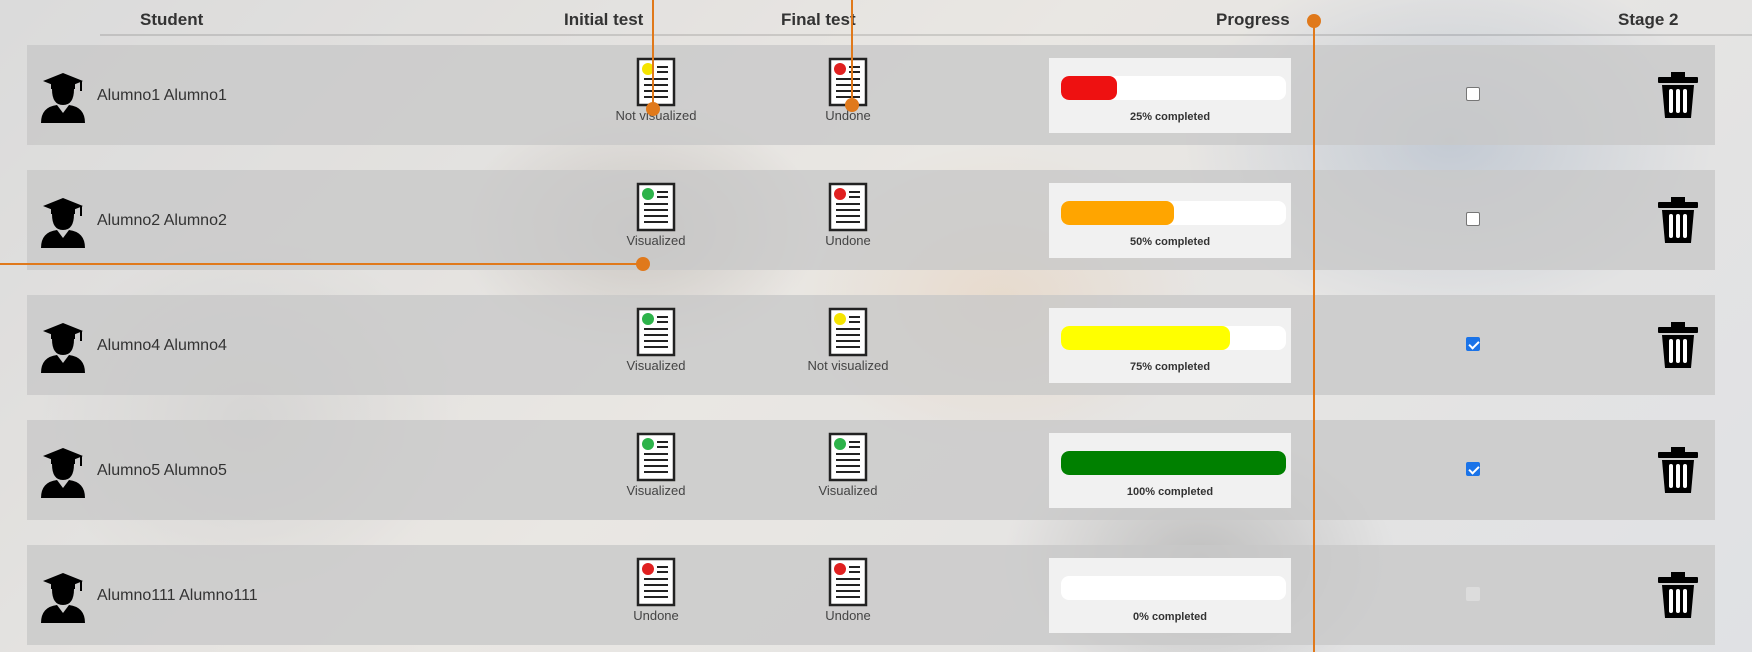 Image resolution: width=1752 pixels, height=652 pixels. I want to click on final-test-label: Not visualized, so click(848, 365).